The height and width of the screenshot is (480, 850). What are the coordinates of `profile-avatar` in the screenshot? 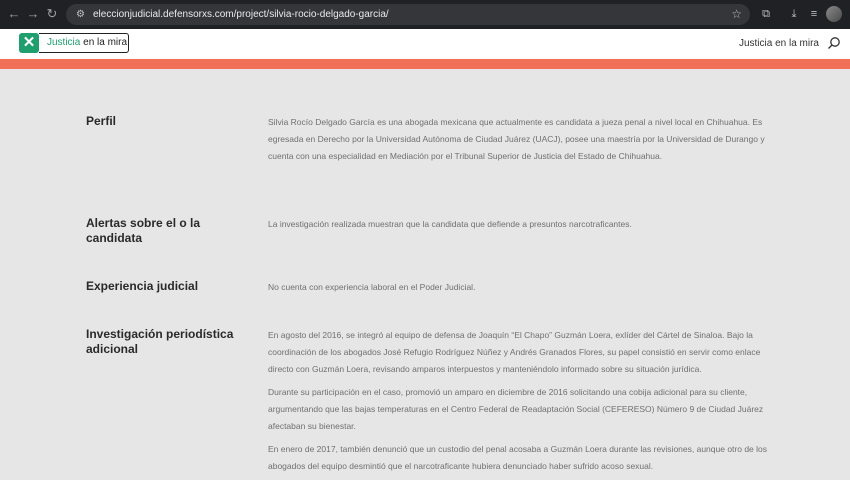 It's located at (834, 14).